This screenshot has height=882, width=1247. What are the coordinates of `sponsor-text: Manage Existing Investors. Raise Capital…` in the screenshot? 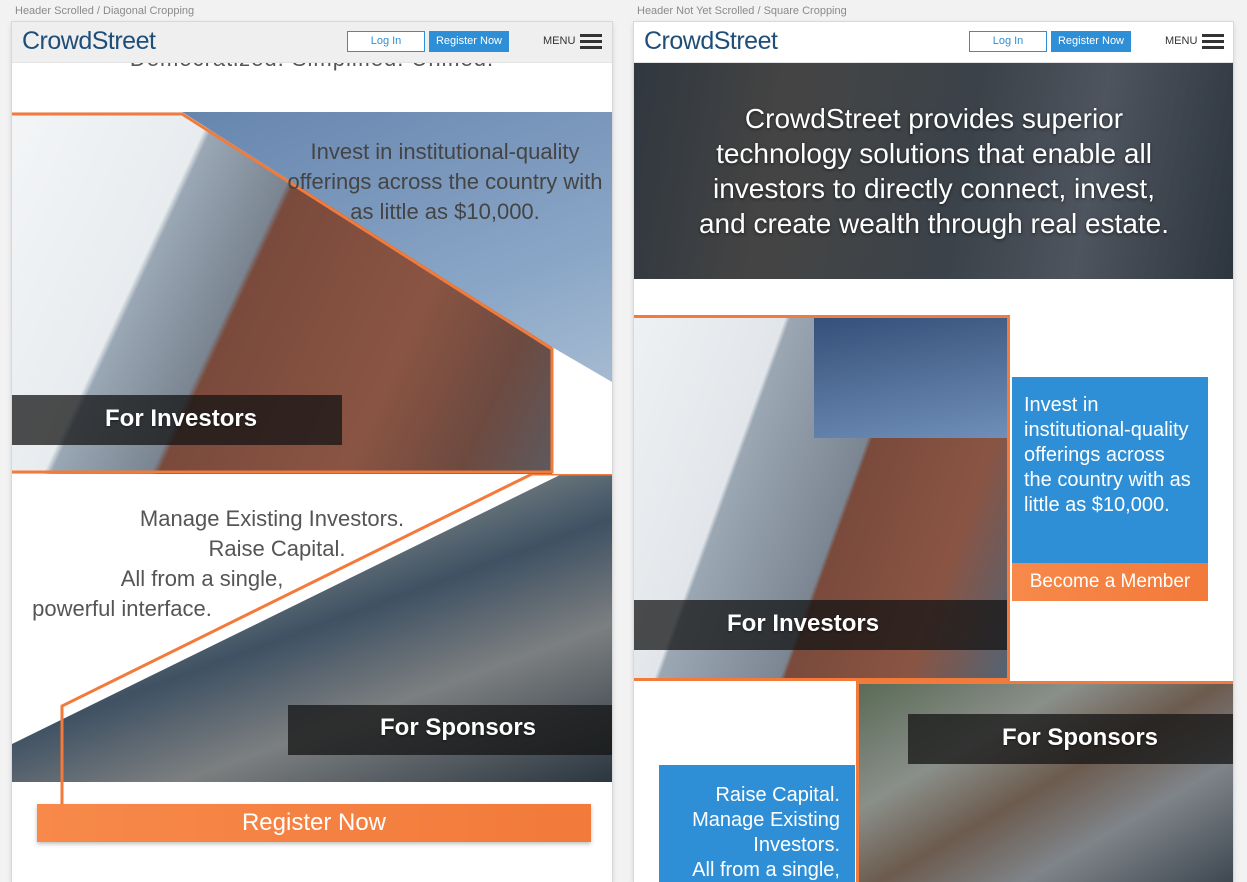 It's located at (222, 564).